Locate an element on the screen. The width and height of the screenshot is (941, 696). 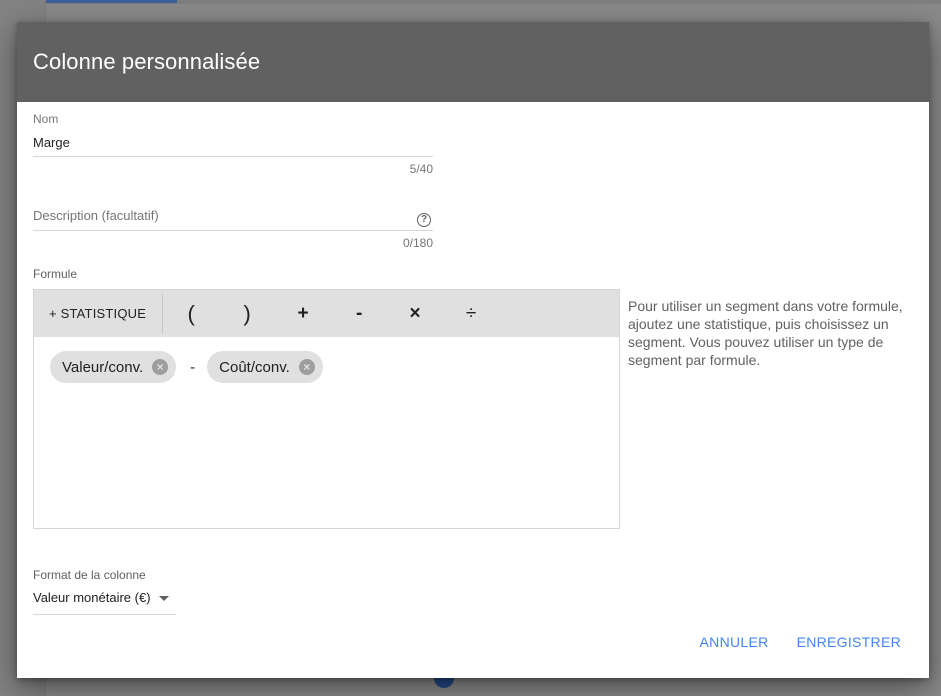
formula-chip-cost-per-conv: Coût/conv. × is located at coordinates (265, 367).